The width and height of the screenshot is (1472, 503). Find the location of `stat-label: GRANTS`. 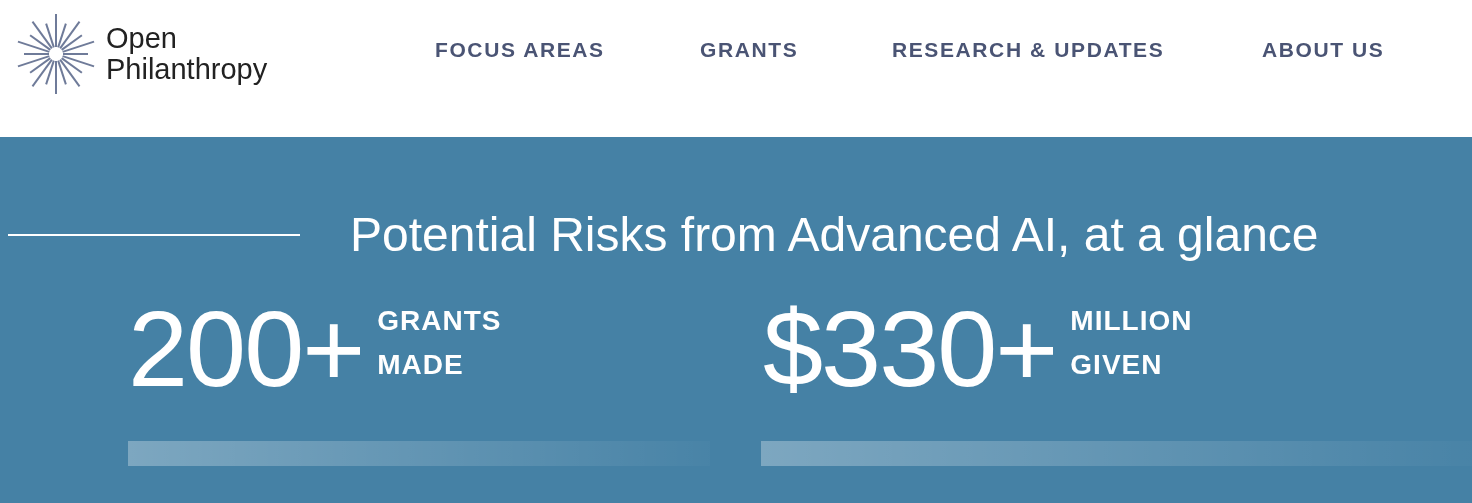

stat-label: GRANTS is located at coordinates (439, 321).